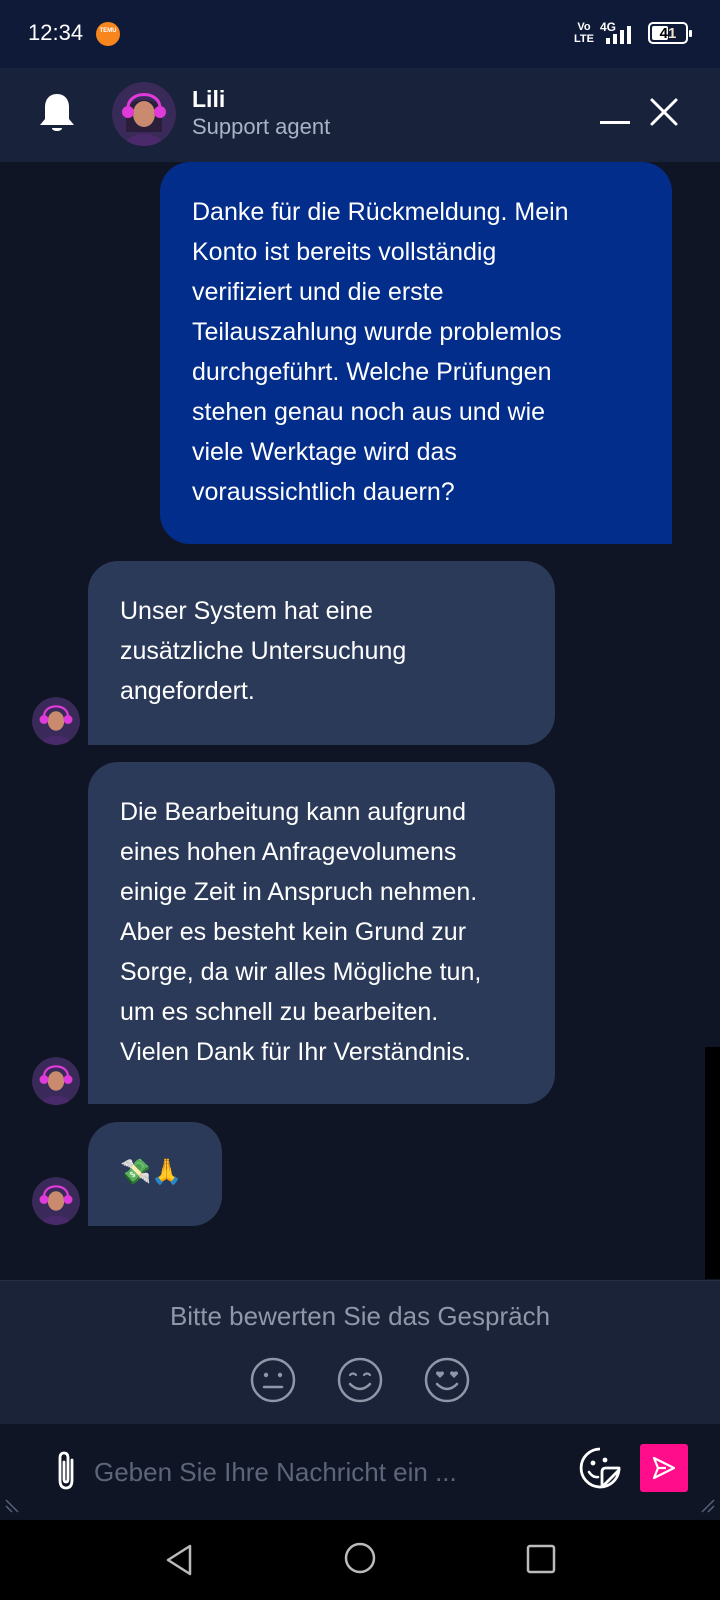 The image size is (720, 1600). Describe the element at coordinates (261, 126) in the screenshot. I see `agent-role: Support agent` at that location.